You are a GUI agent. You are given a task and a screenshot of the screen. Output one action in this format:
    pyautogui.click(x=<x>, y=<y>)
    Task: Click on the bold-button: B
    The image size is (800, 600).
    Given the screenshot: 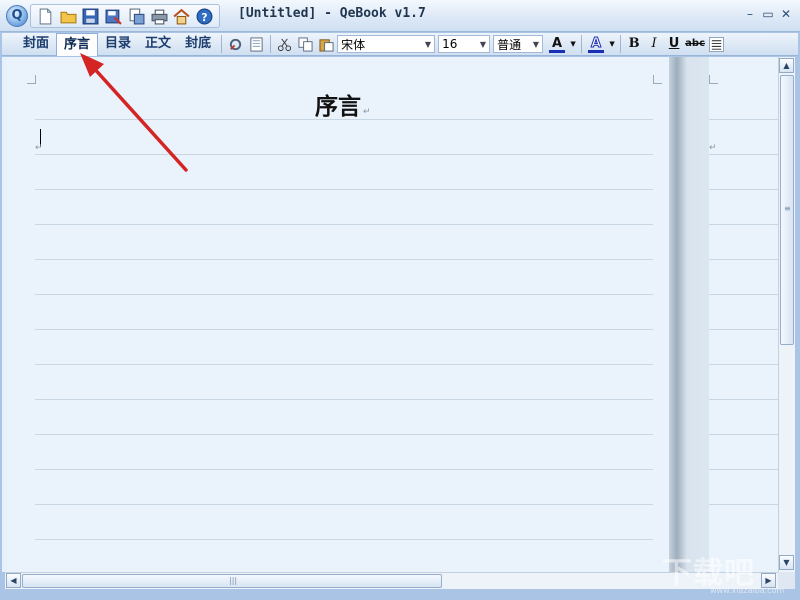 What is the action you would take?
    pyautogui.click(x=634, y=44)
    